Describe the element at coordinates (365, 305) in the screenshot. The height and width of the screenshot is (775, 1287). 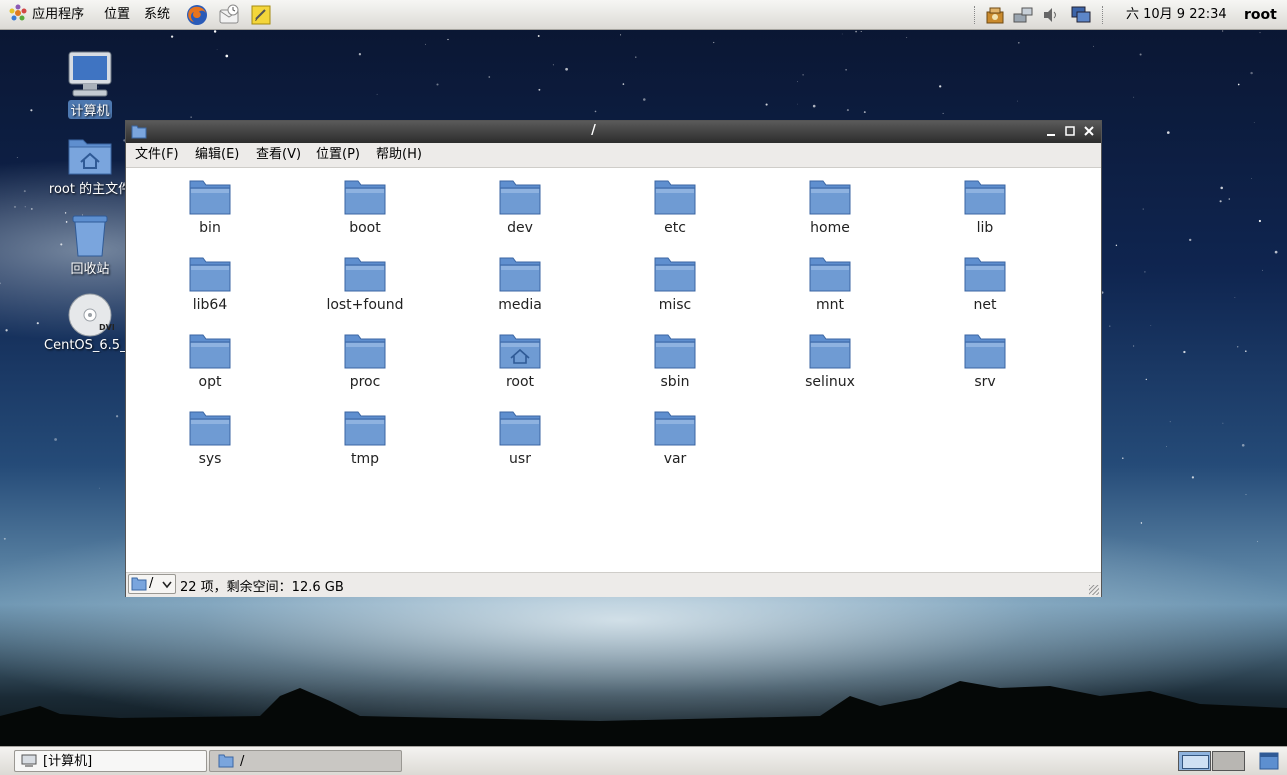
I see `file-name: lost+found` at that location.